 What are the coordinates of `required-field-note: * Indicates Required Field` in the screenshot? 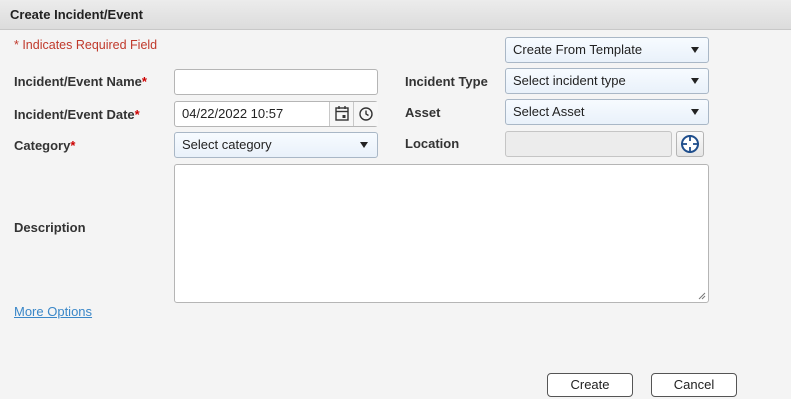 It's located at (86, 45).